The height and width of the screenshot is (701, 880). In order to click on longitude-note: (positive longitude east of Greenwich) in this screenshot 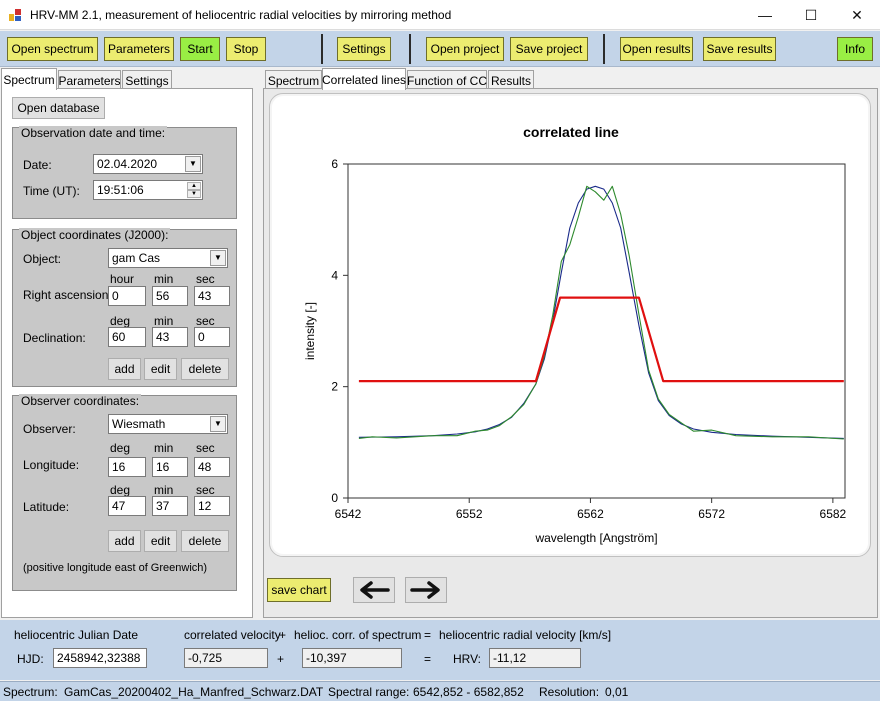, I will do `click(115, 568)`.